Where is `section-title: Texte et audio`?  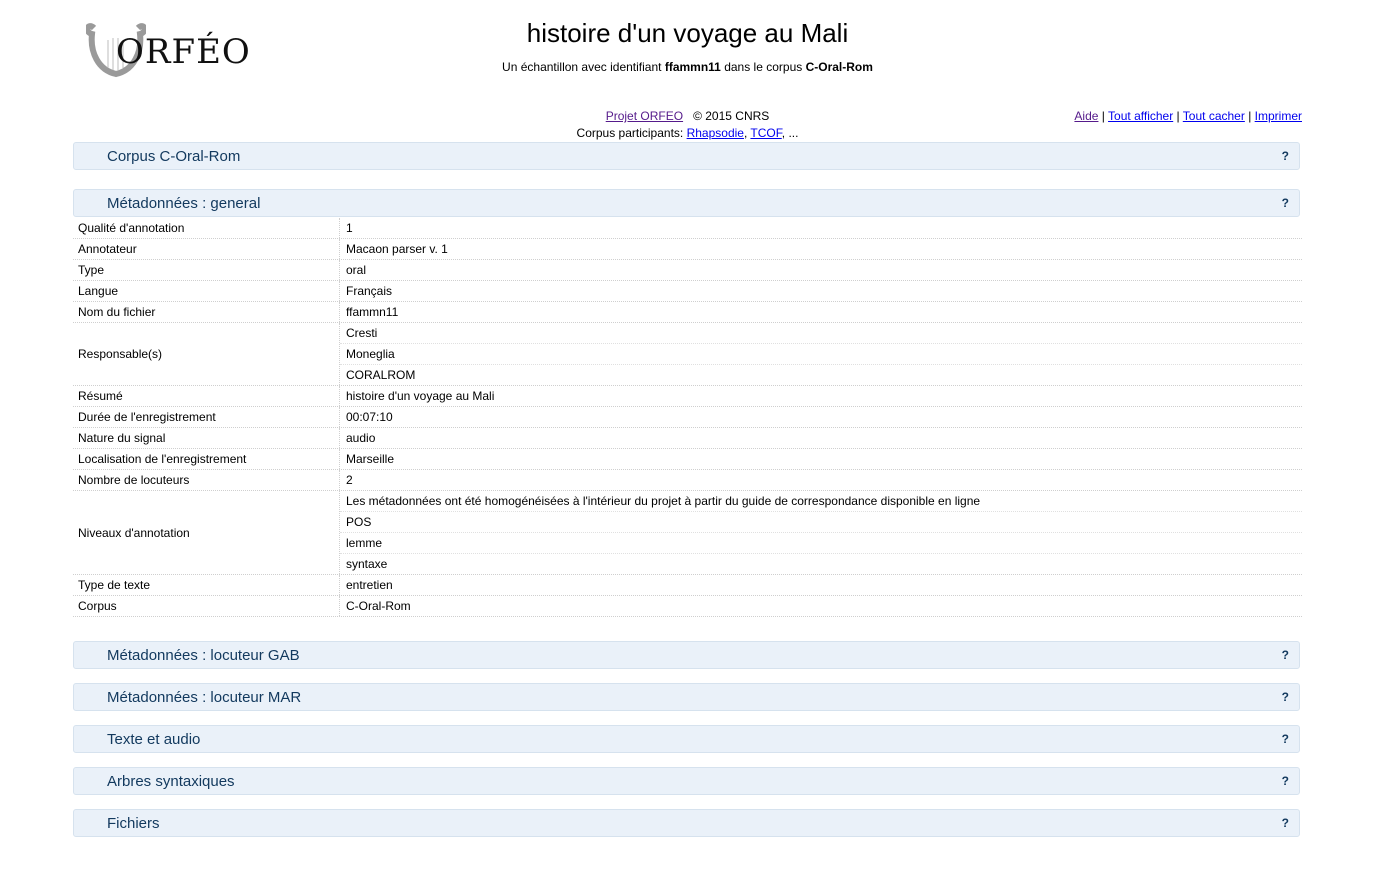 section-title: Texte et audio is located at coordinates (154, 739).